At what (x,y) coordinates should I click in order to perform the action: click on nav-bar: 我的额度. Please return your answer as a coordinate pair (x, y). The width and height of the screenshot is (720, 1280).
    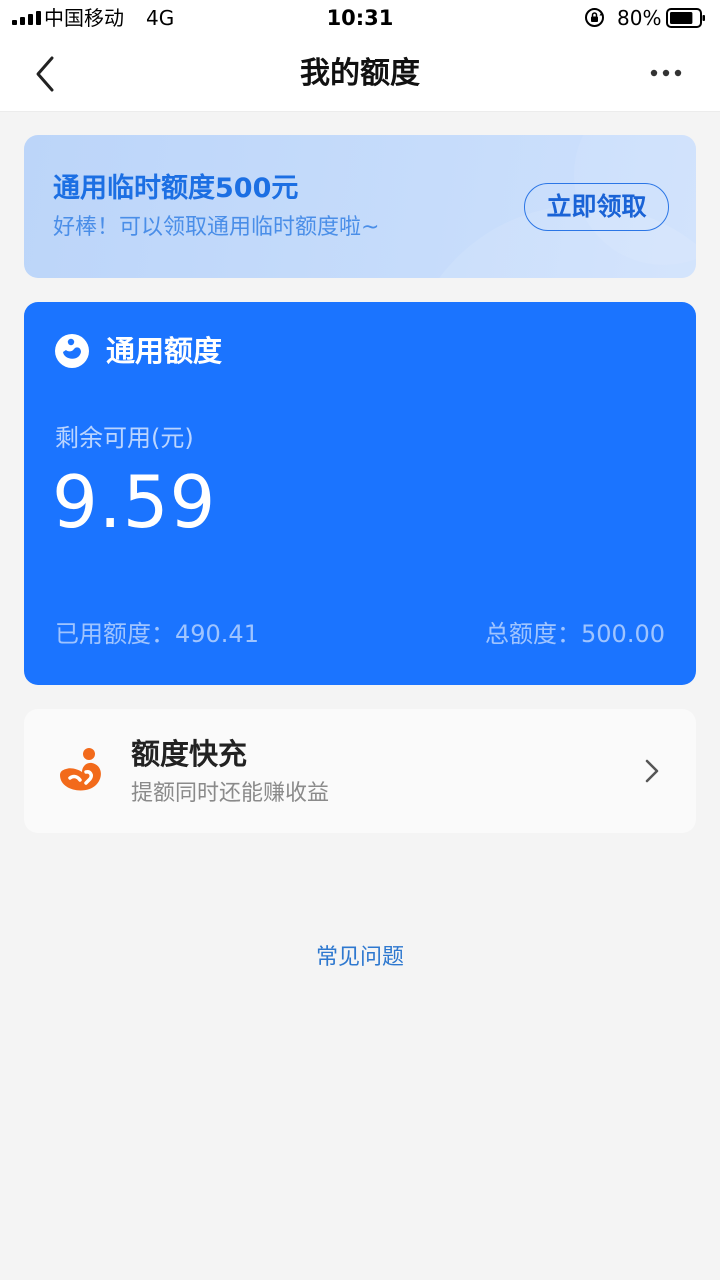
    Looking at the image, I should click on (360, 74).